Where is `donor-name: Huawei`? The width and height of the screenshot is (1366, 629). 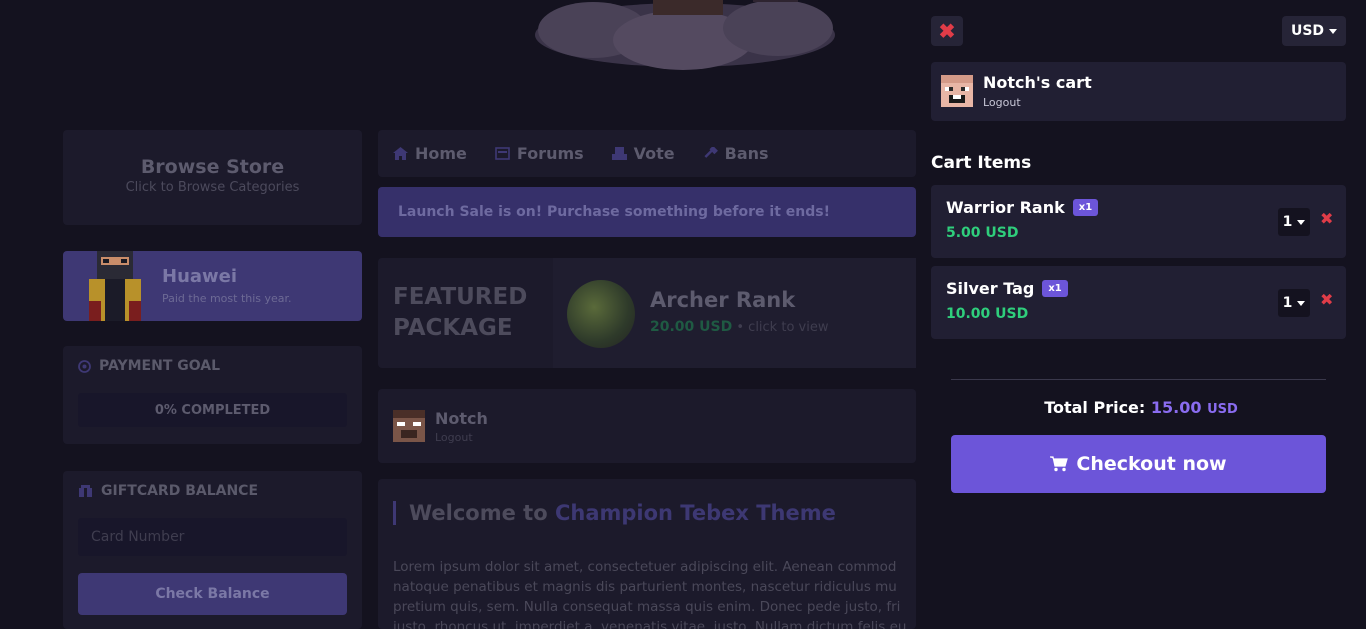 donor-name: Huawei is located at coordinates (200, 276).